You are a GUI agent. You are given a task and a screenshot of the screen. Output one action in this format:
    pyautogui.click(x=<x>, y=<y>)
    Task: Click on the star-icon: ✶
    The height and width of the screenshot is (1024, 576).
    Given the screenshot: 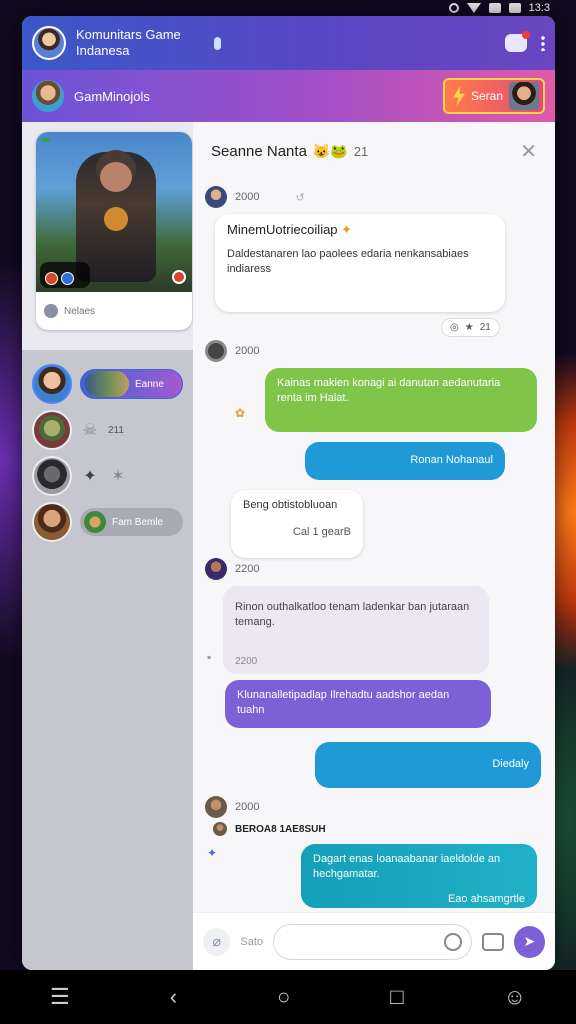 What is the action you would take?
    pyautogui.click(x=118, y=476)
    